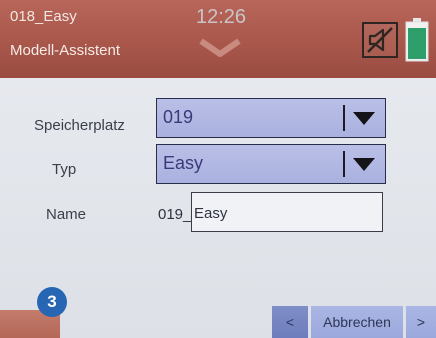  Describe the element at coordinates (290, 322) in the screenshot. I see `prev-button: <` at that location.